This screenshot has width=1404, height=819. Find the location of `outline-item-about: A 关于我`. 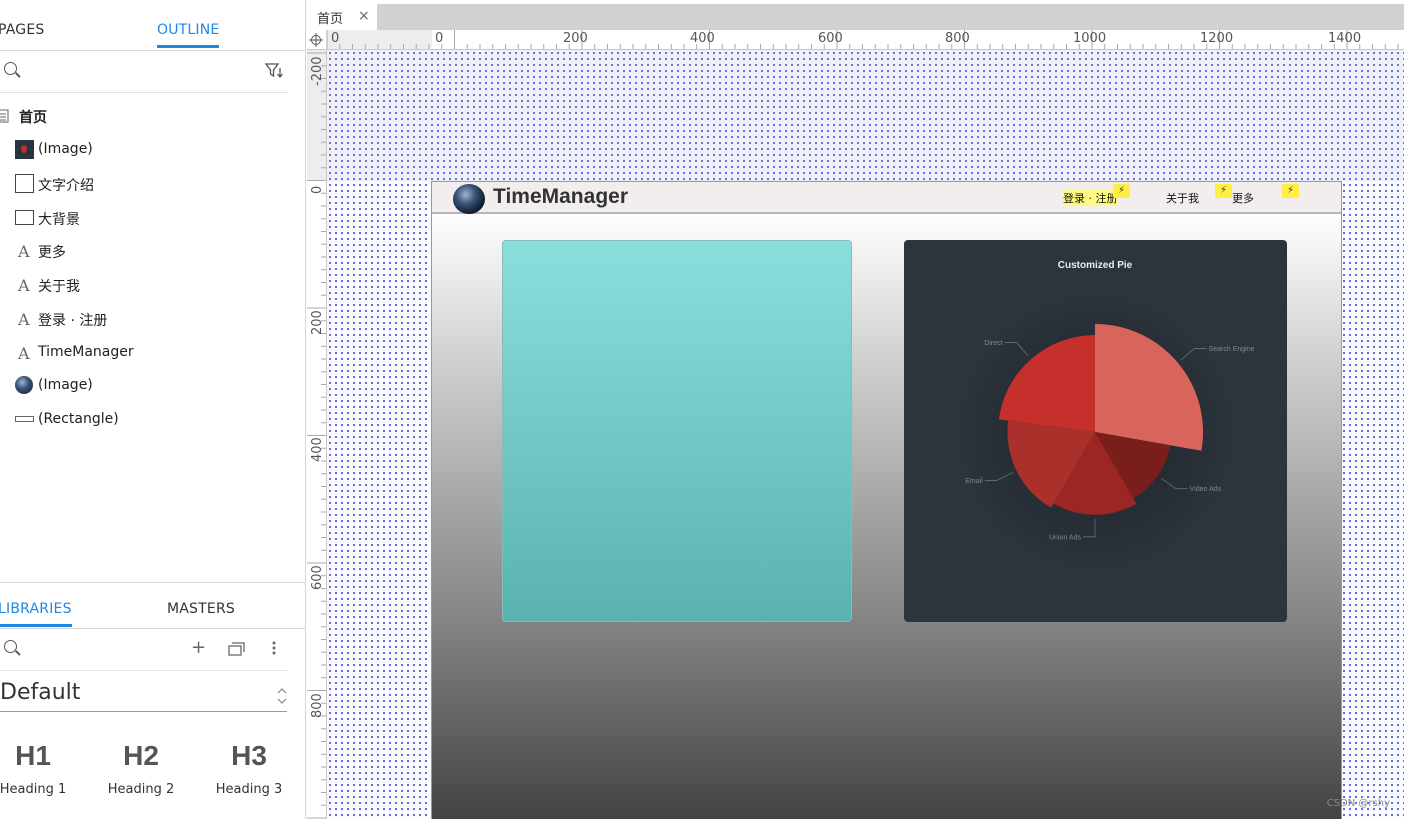

outline-item-about: A 关于我 is located at coordinates (150, 285).